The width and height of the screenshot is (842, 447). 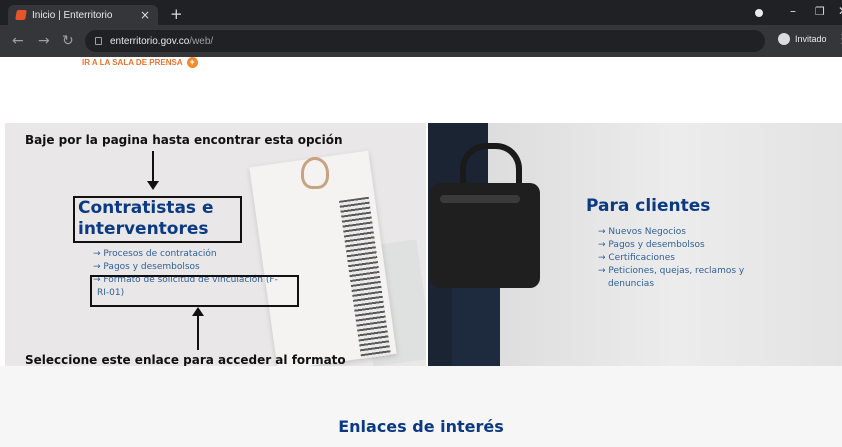 What do you see at coordinates (176, 14) in the screenshot?
I see `new-tab-button: +` at bounding box center [176, 14].